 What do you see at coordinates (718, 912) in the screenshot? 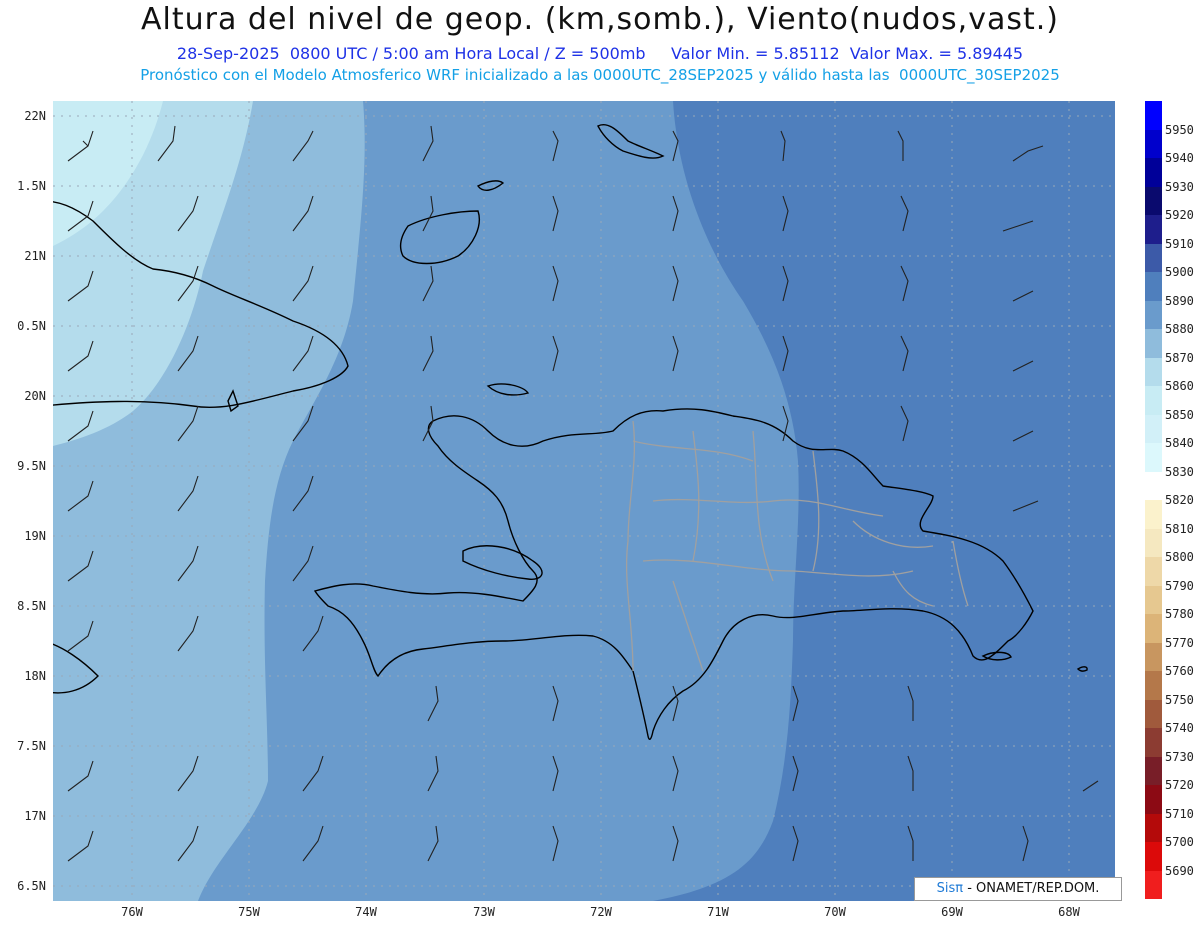
I see `lon-label-71w: 71W` at bounding box center [718, 912].